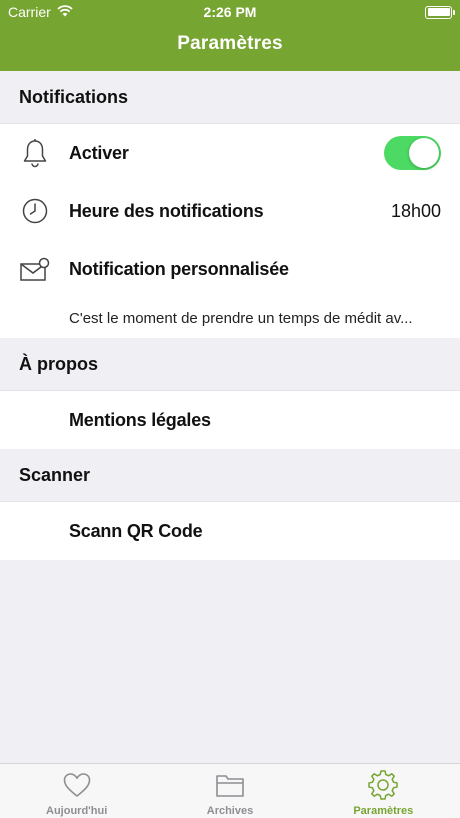  Describe the element at coordinates (230, 811) in the screenshot. I see `tab-archives-label: Archives` at that location.